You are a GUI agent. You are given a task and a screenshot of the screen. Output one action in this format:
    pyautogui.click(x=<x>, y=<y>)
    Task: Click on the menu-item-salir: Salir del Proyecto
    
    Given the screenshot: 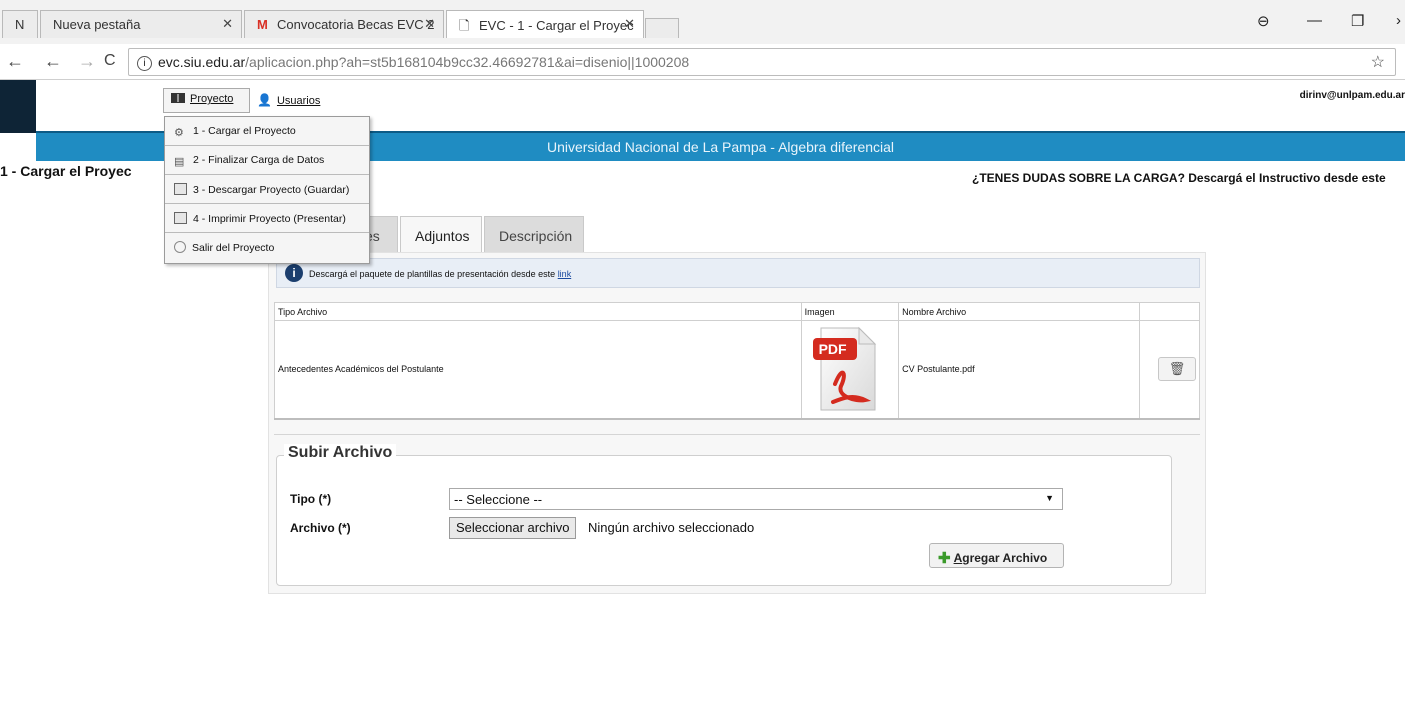 What is the action you would take?
    pyautogui.click(x=267, y=247)
    